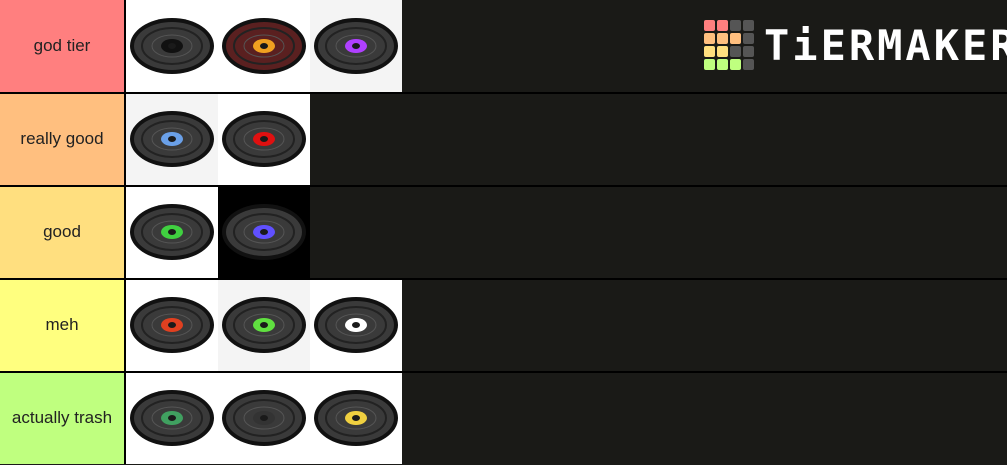 Image resolution: width=1007 pixels, height=465 pixels. I want to click on logo-text: TiERMAKER, so click(885, 45).